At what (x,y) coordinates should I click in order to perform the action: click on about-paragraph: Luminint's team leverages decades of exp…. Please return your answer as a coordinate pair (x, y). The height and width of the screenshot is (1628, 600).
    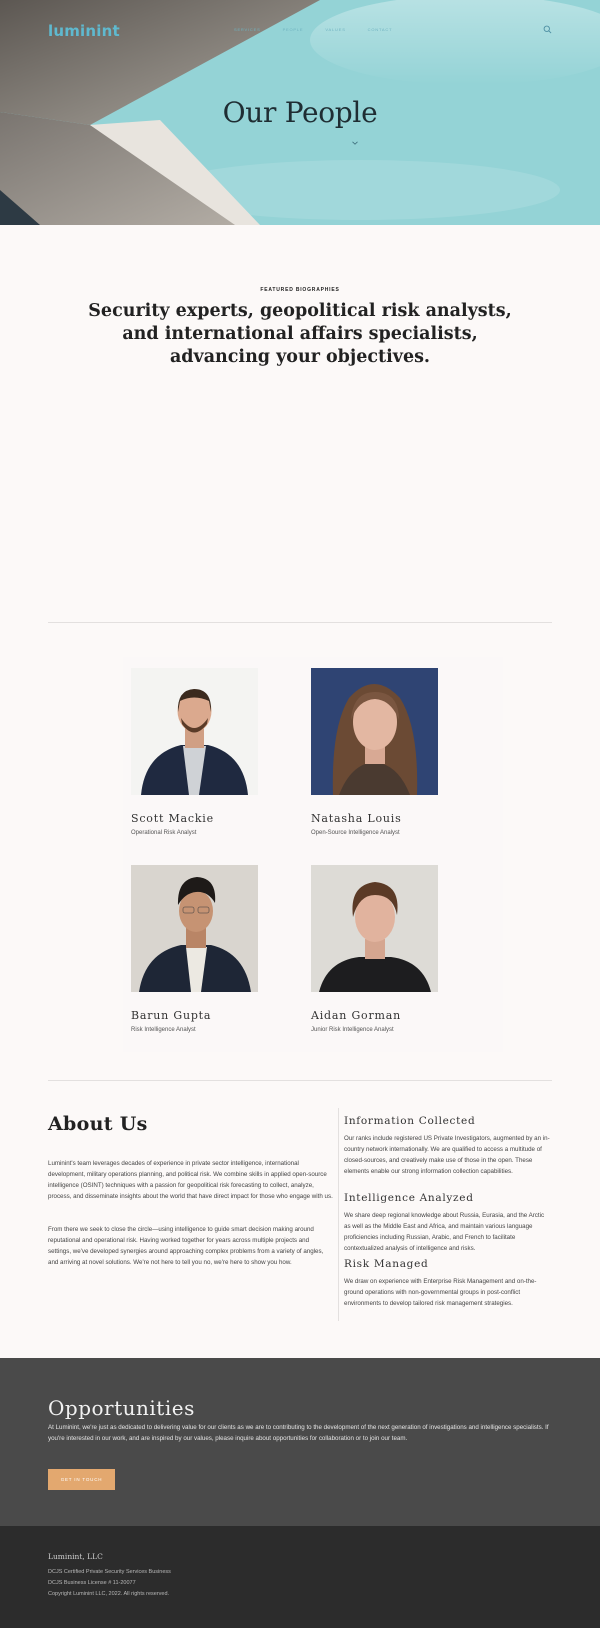
    Looking at the image, I should click on (190, 1180).